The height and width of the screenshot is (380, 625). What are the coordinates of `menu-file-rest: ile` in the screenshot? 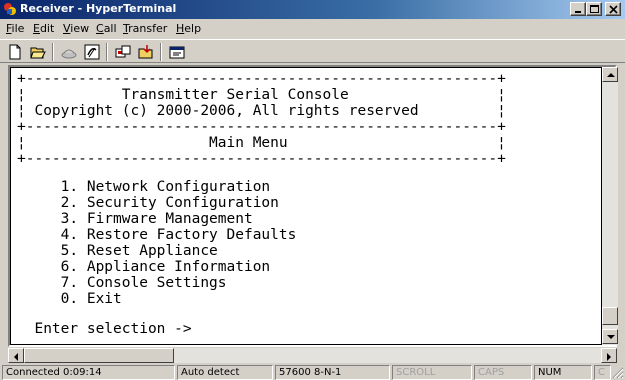 It's located at (18, 28).